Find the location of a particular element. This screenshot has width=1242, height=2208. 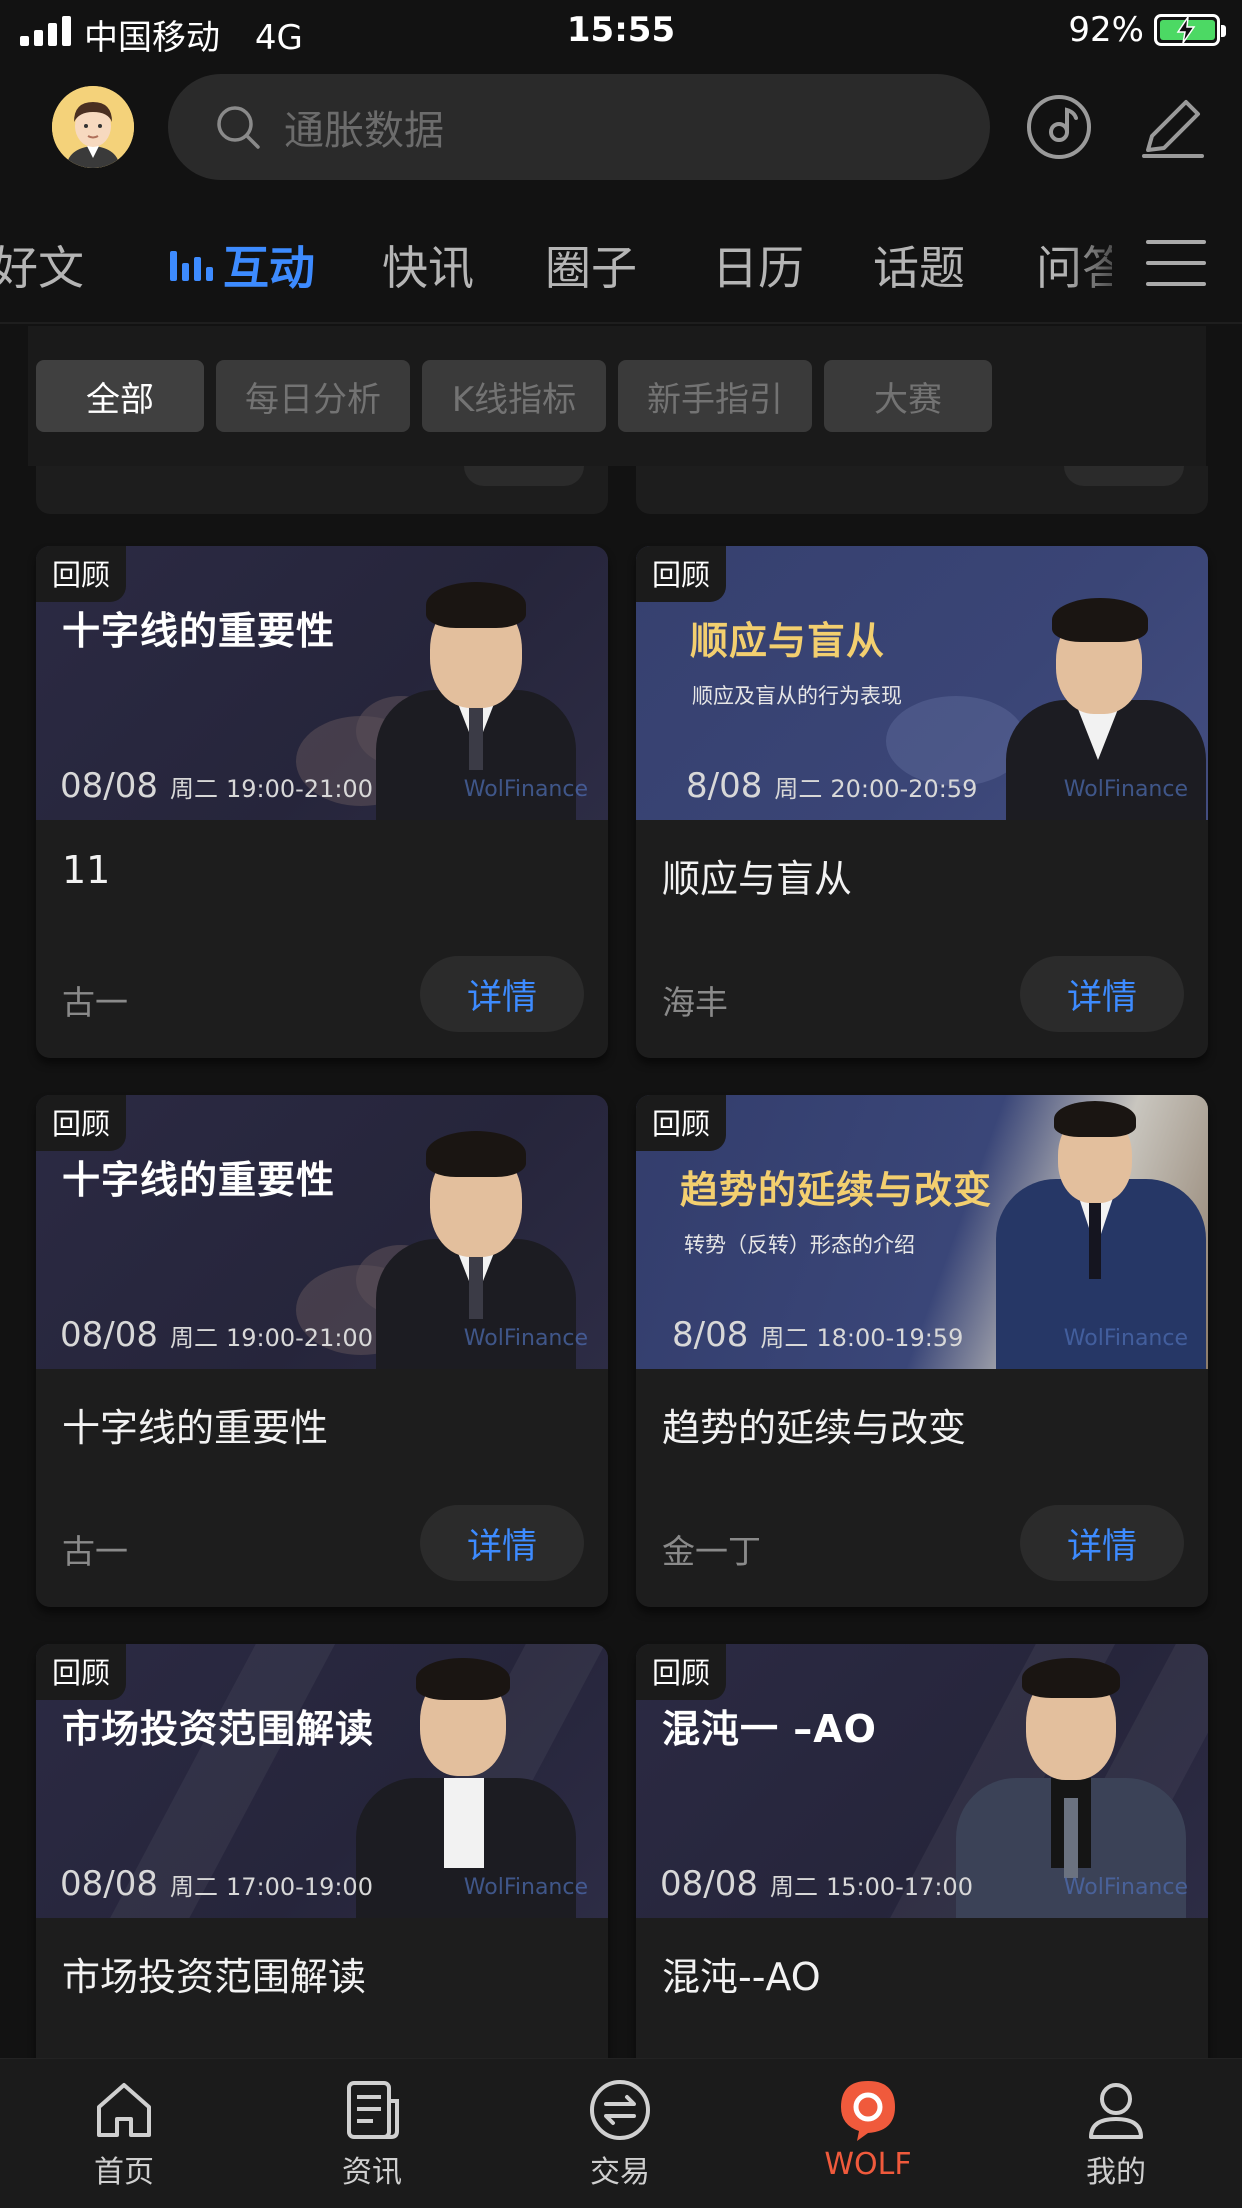

nav-wolf: WOLF is located at coordinates (868, 2129).